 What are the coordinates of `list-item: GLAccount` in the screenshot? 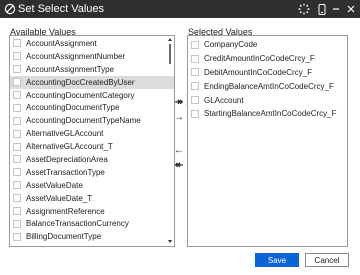 It's located at (267, 100).